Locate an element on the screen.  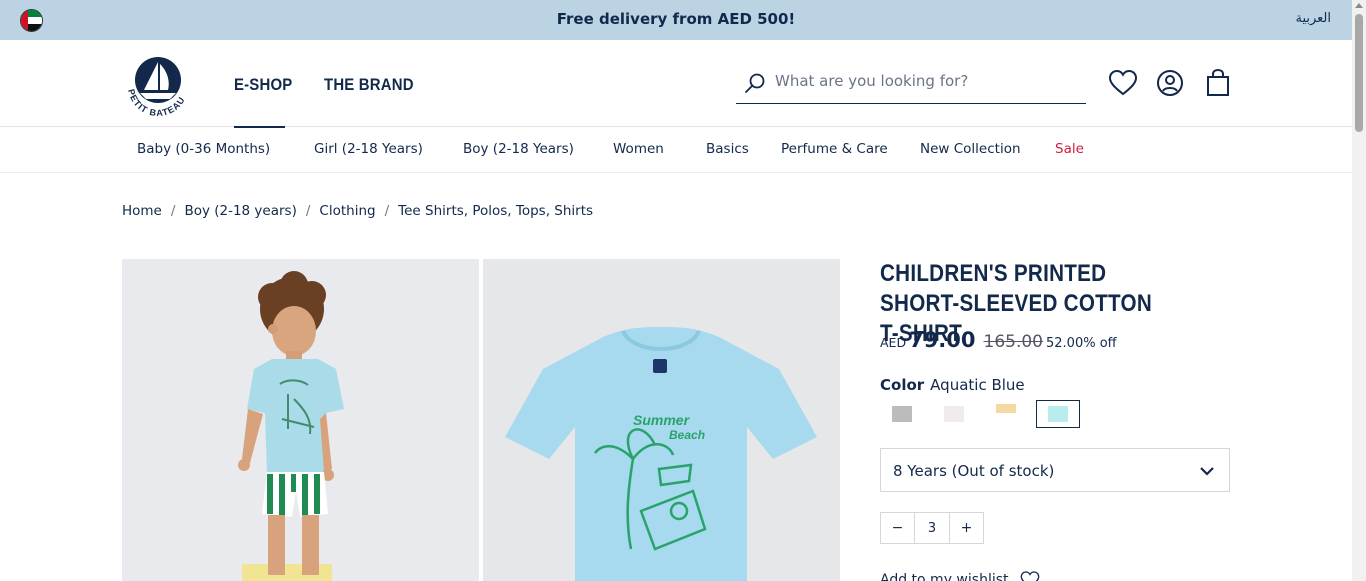
promo-bar: Free delivery from AED 500! العربية is located at coordinates (676, 20).